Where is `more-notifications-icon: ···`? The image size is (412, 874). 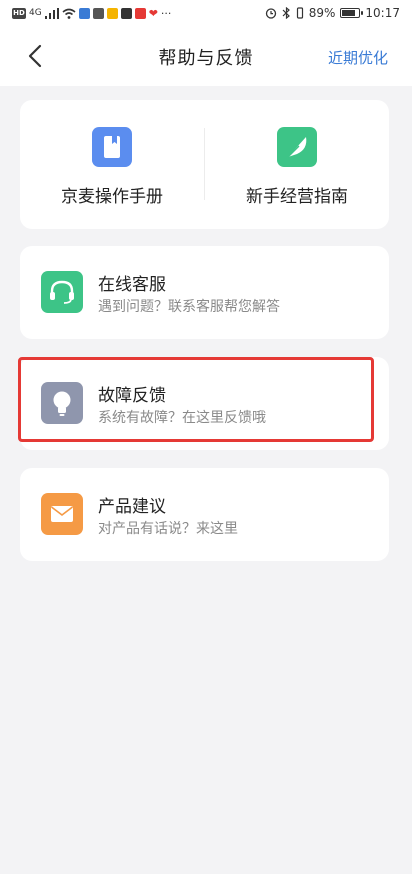
more-notifications-icon: ··· is located at coordinates (166, 13).